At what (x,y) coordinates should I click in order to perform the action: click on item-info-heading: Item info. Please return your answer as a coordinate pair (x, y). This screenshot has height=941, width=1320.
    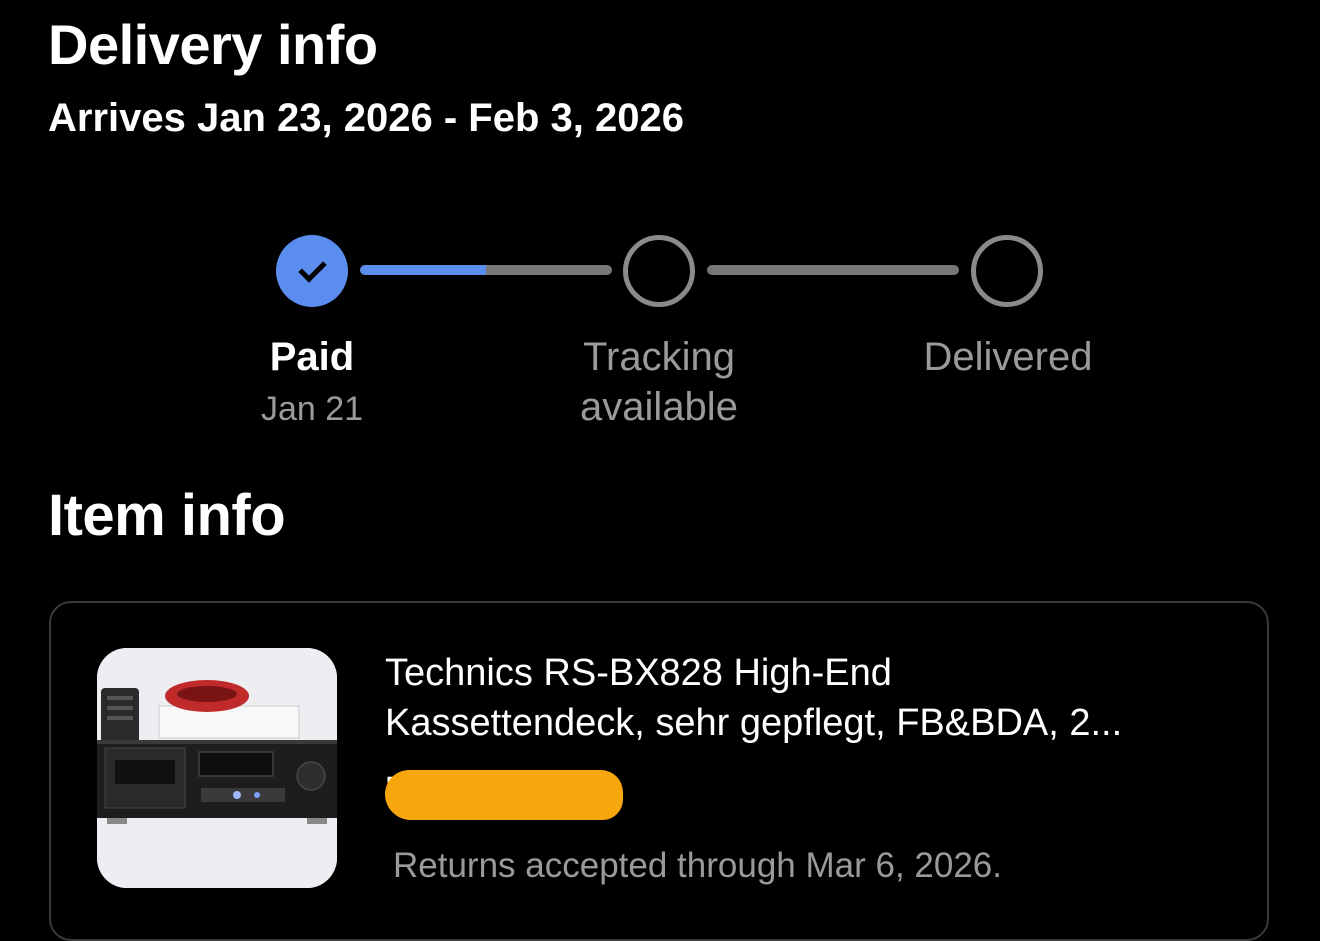
    Looking at the image, I should click on (167, 515).